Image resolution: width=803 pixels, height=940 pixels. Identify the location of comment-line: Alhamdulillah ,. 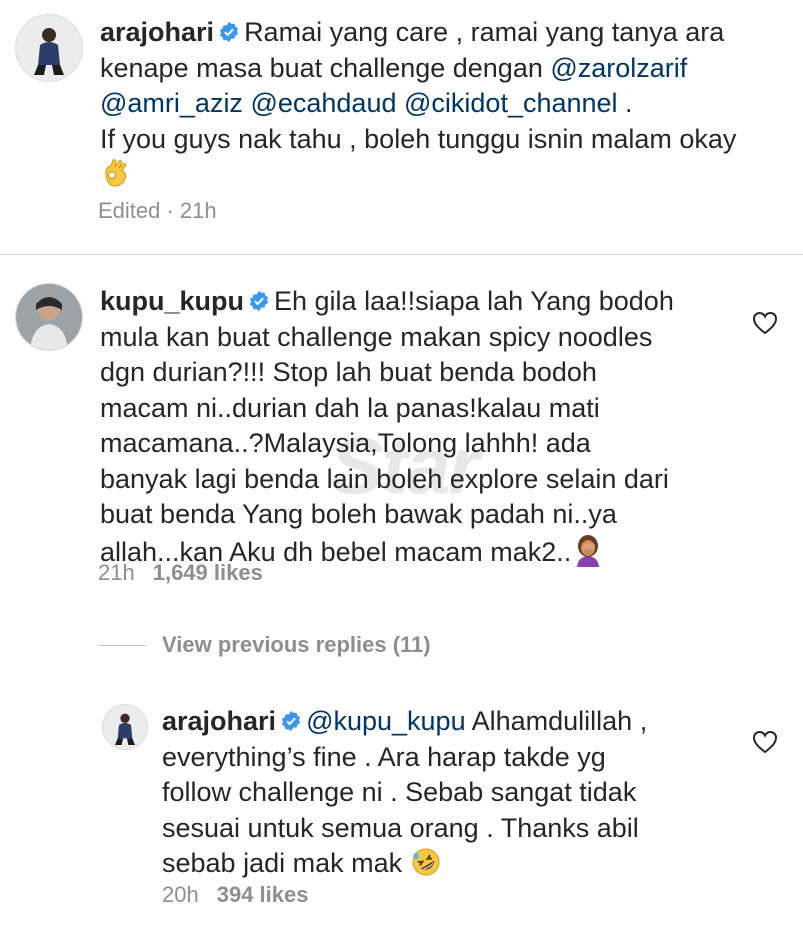
(556, 721).